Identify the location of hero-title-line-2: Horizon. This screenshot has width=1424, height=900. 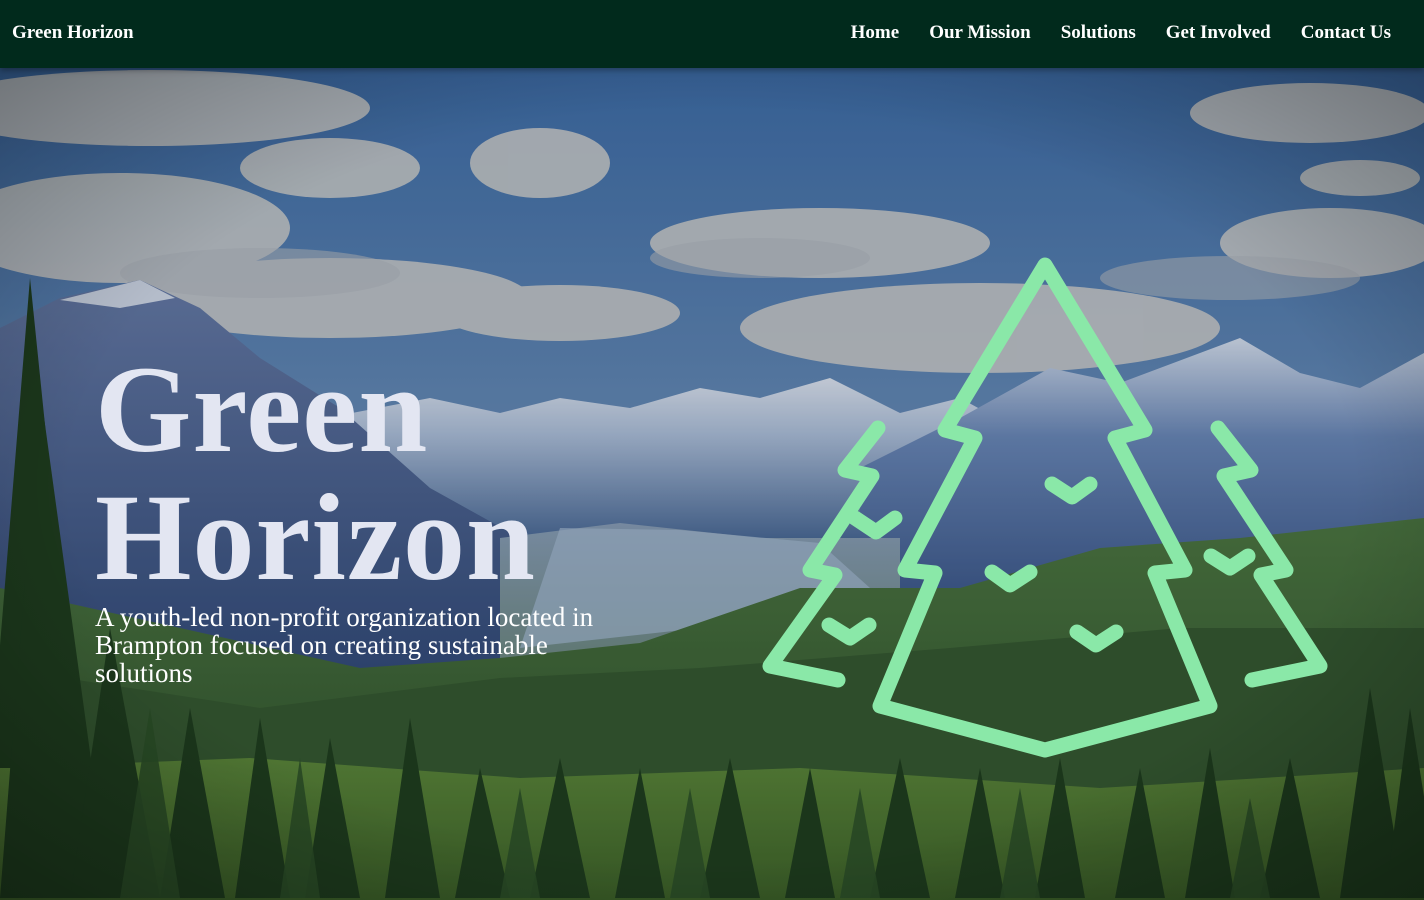
(315, 537).